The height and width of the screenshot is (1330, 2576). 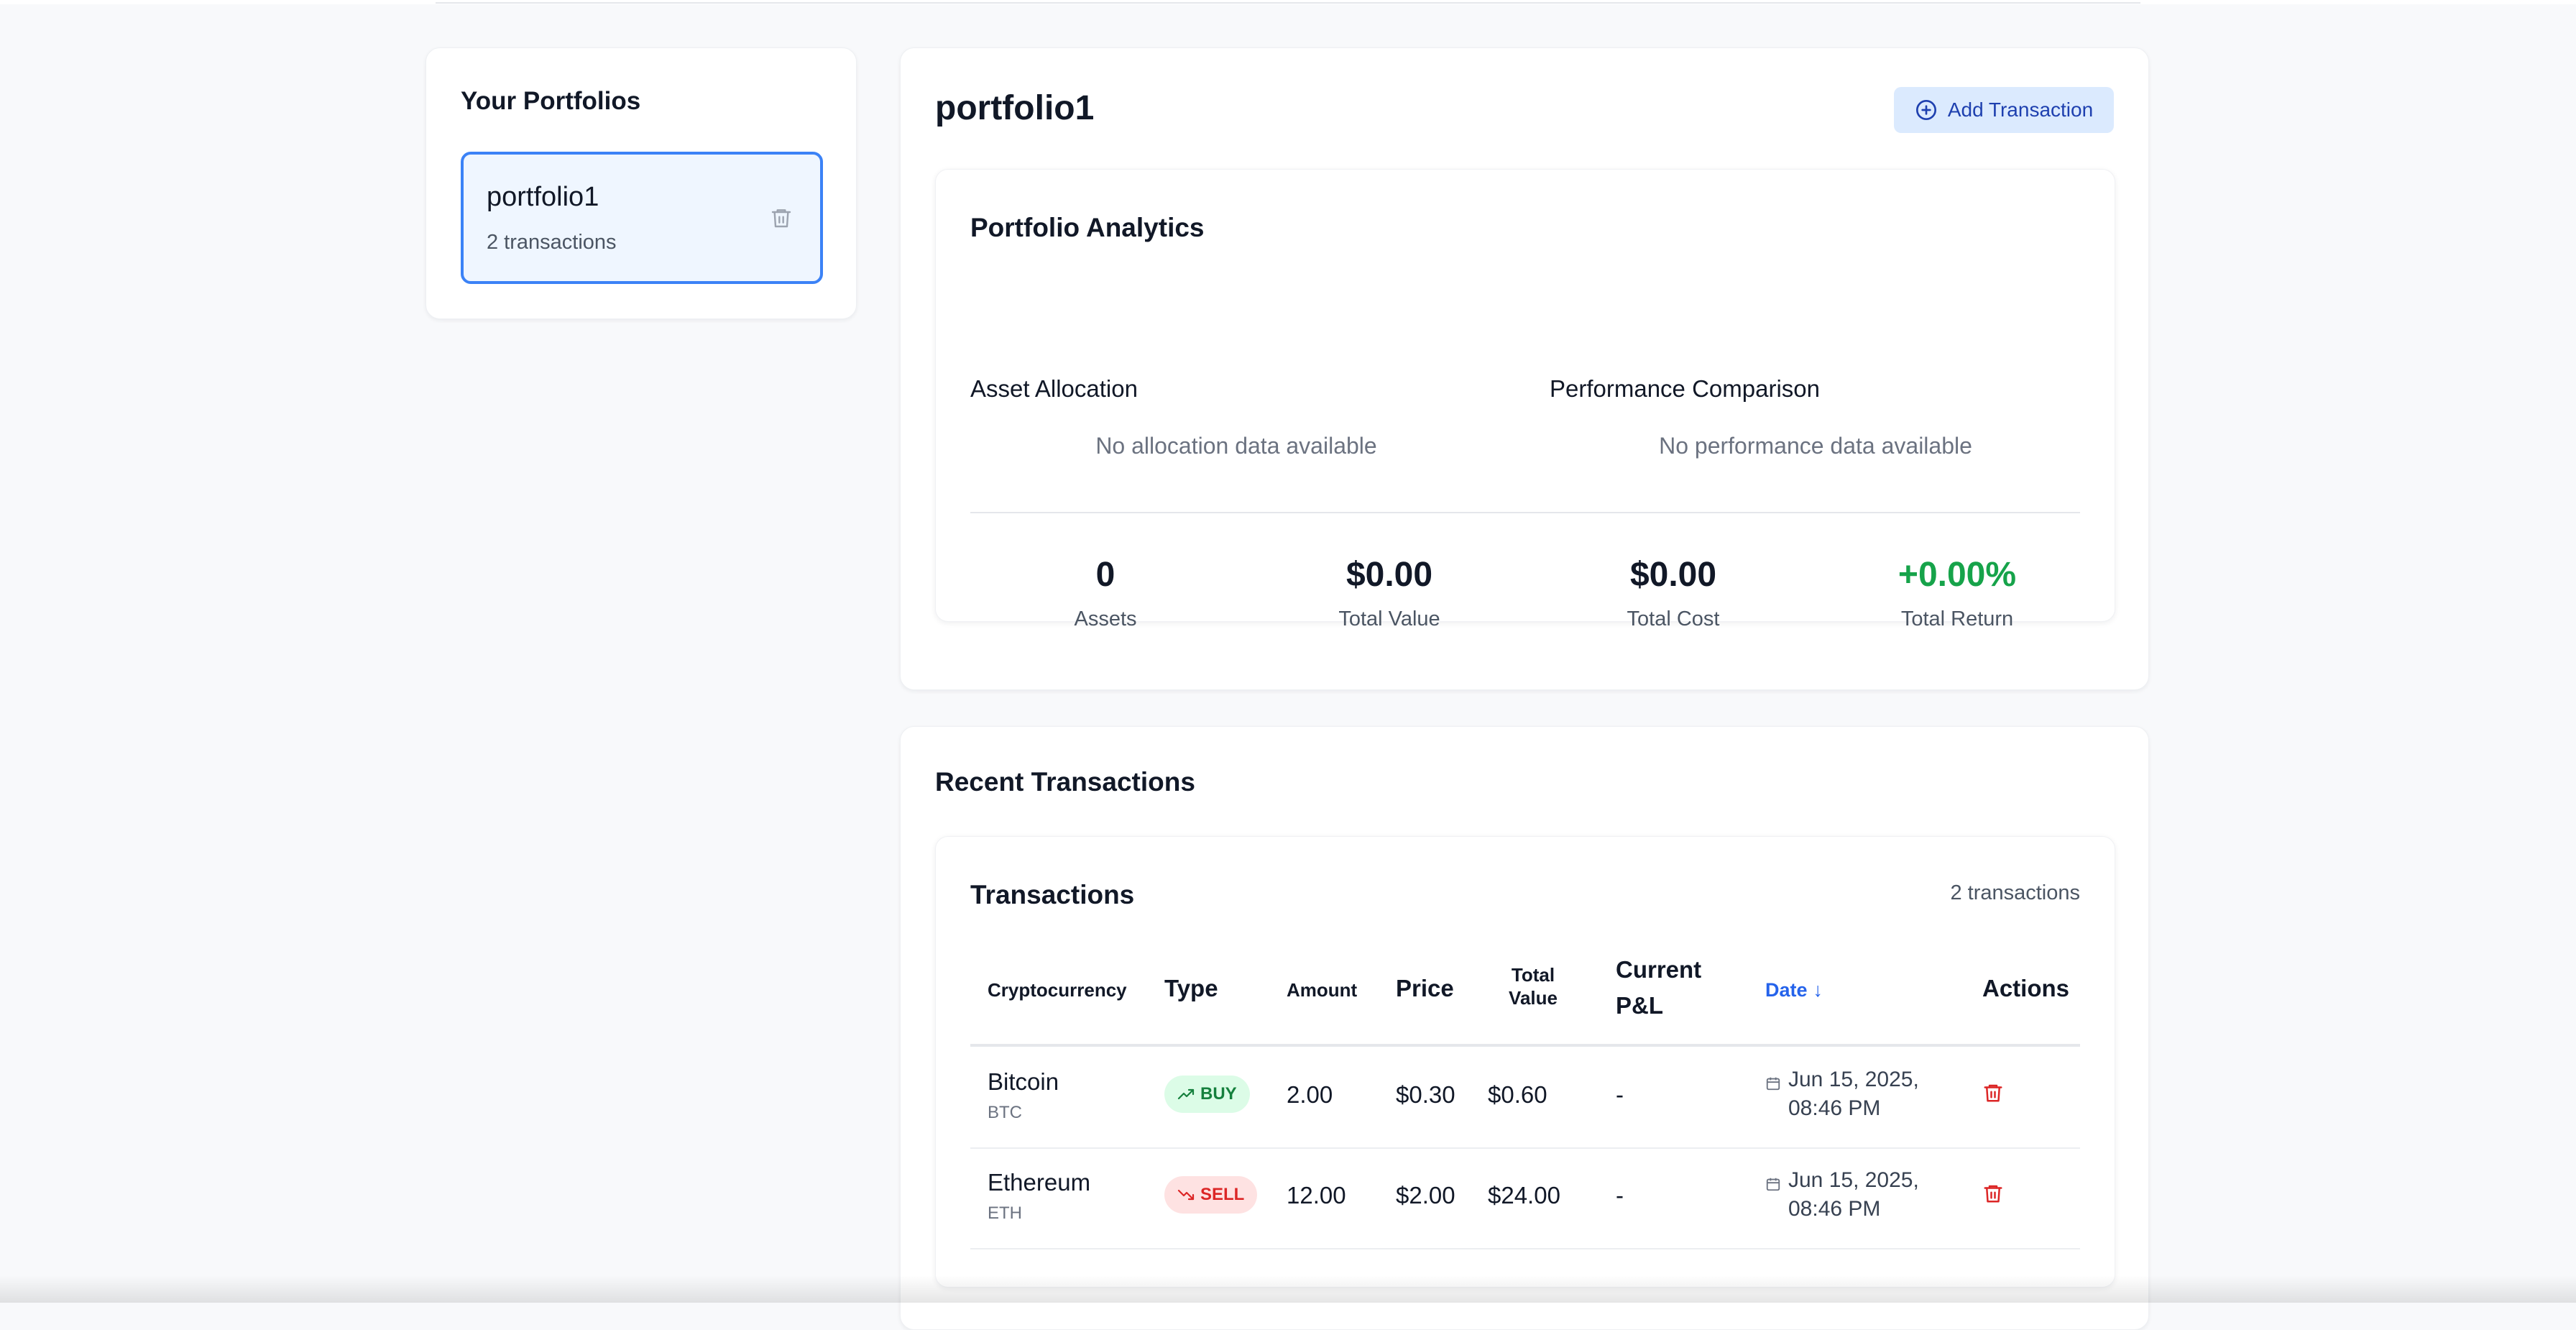 I want to click on stat-total-value: $0.00 Total Value, so click(x=1389, y=593).